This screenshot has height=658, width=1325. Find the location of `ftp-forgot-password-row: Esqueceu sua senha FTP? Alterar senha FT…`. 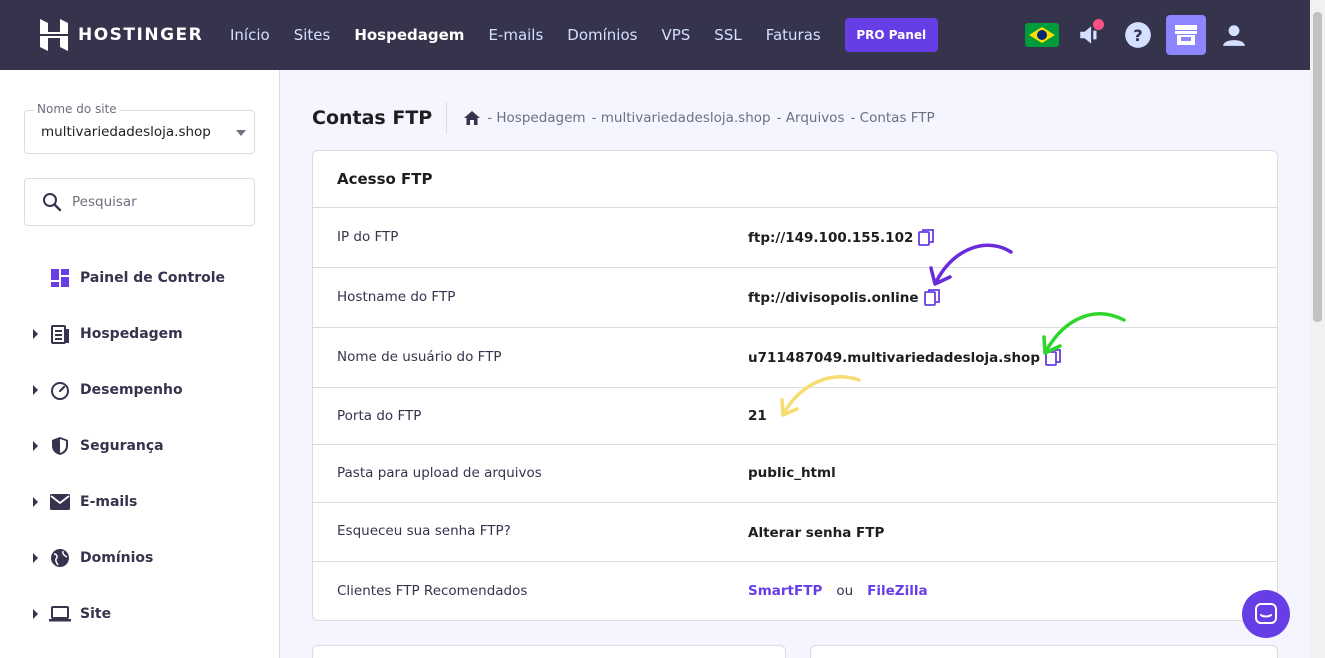

ftp-forgot-password-row: Esqueceu sua senha FTP? Alterar senha FT… is located at coordinates (795, 532).